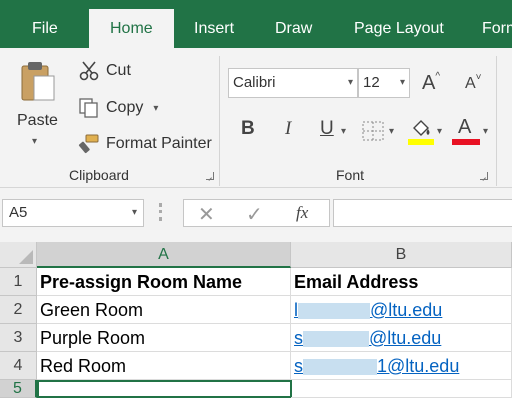 Image resolution: width=512 pixels, height=398 pixels. What do you see at coordinates (37, 121) in the screenshot?
I see `paste-label: Paste` at bounding box center [37, 121].